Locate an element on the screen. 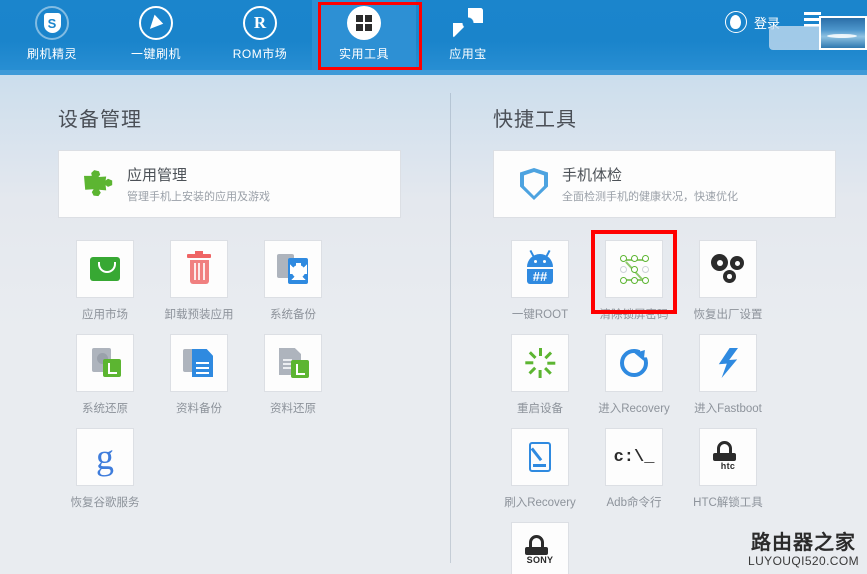  tool-sony-unlock: SONY SONY解锁工具 is located at coordinates (540, 548).